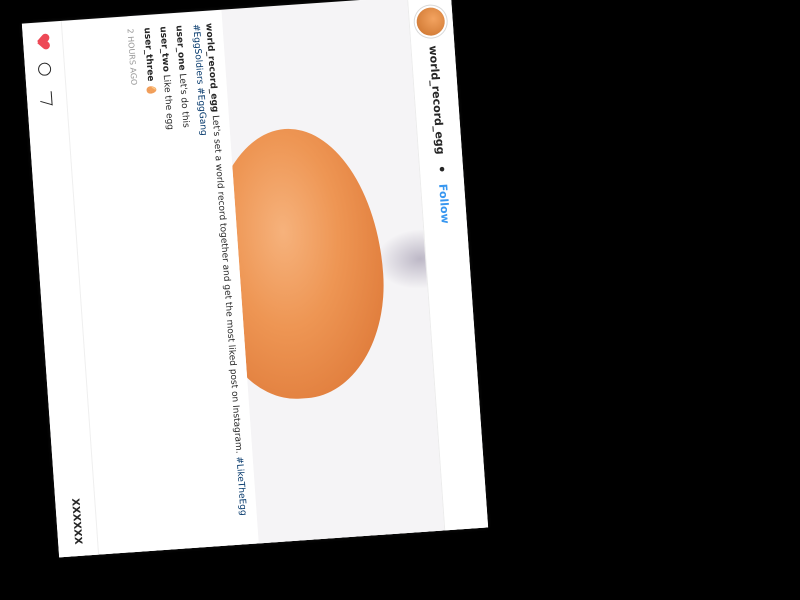 This screenshot has height=600, width=800. What do you see at coordinates (151, 89) in the screenshot?
I see `comment-text: 🥚` at bounding box center [151, 89].